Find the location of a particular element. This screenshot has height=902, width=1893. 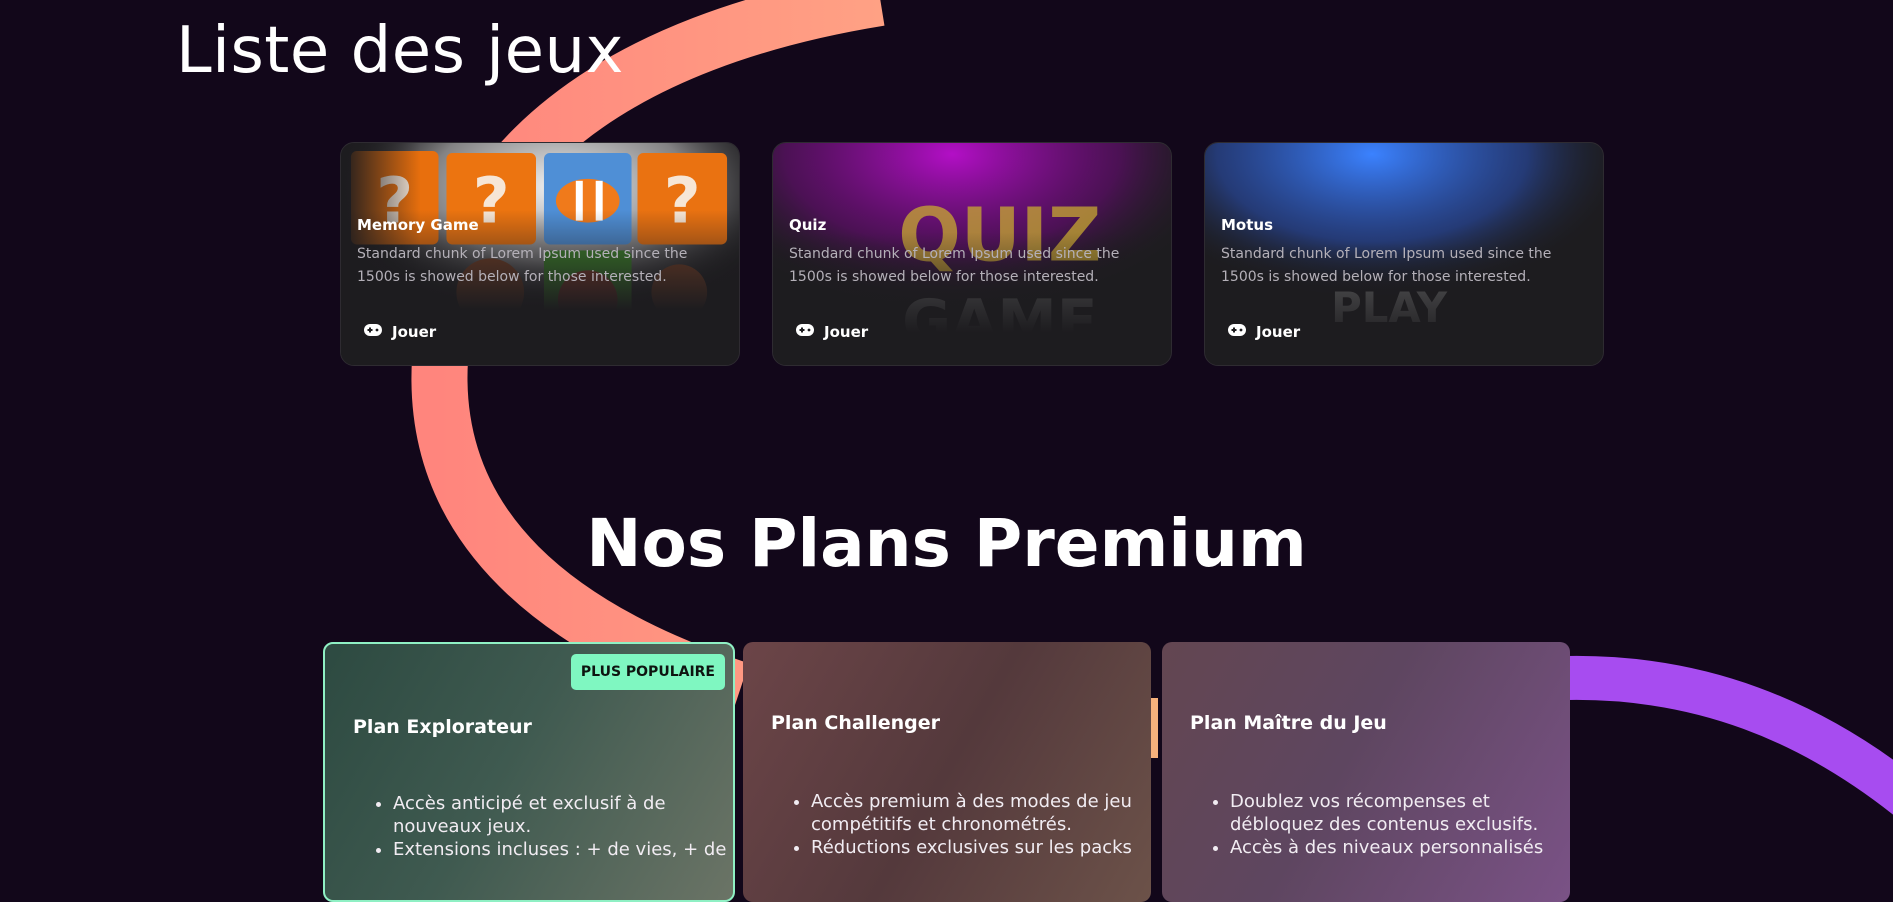

plan-feature: Réductions exclusives sur les packs is located at coordinates (981, 847).